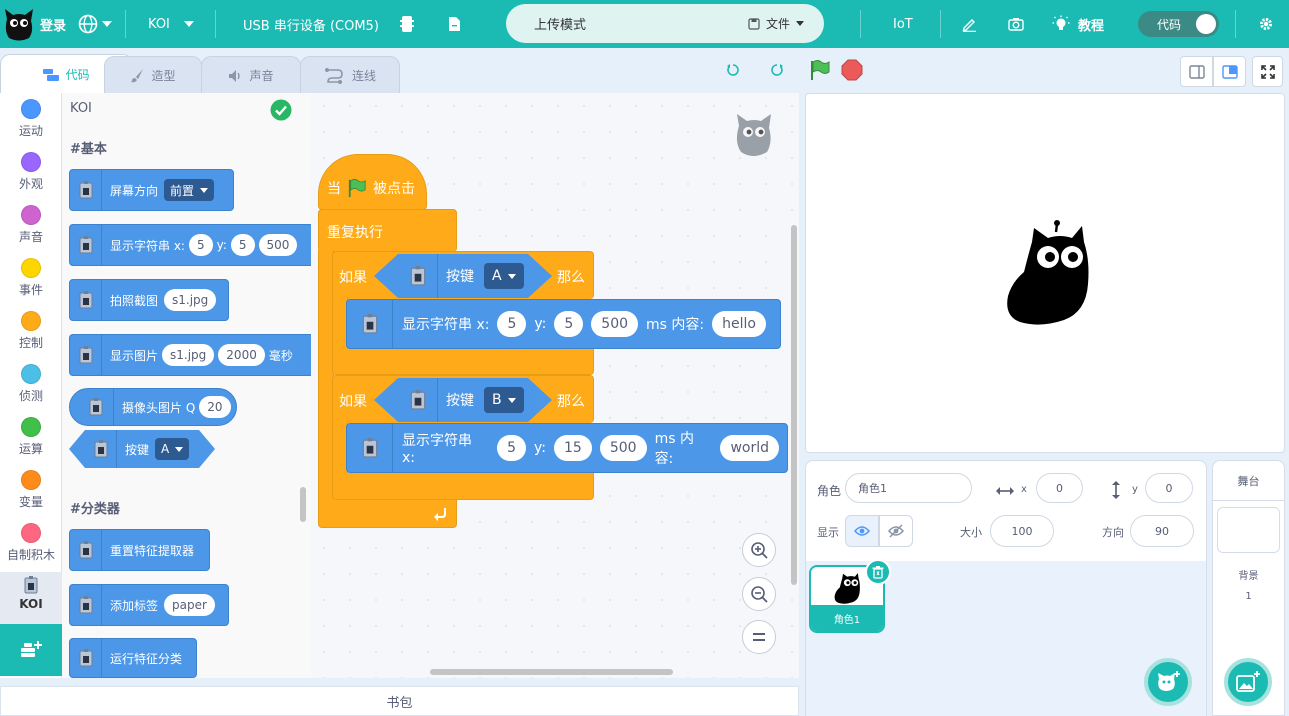 This screenshot has height=716, width=1289. I want to click on category-label: 运动, so click(30, 131).